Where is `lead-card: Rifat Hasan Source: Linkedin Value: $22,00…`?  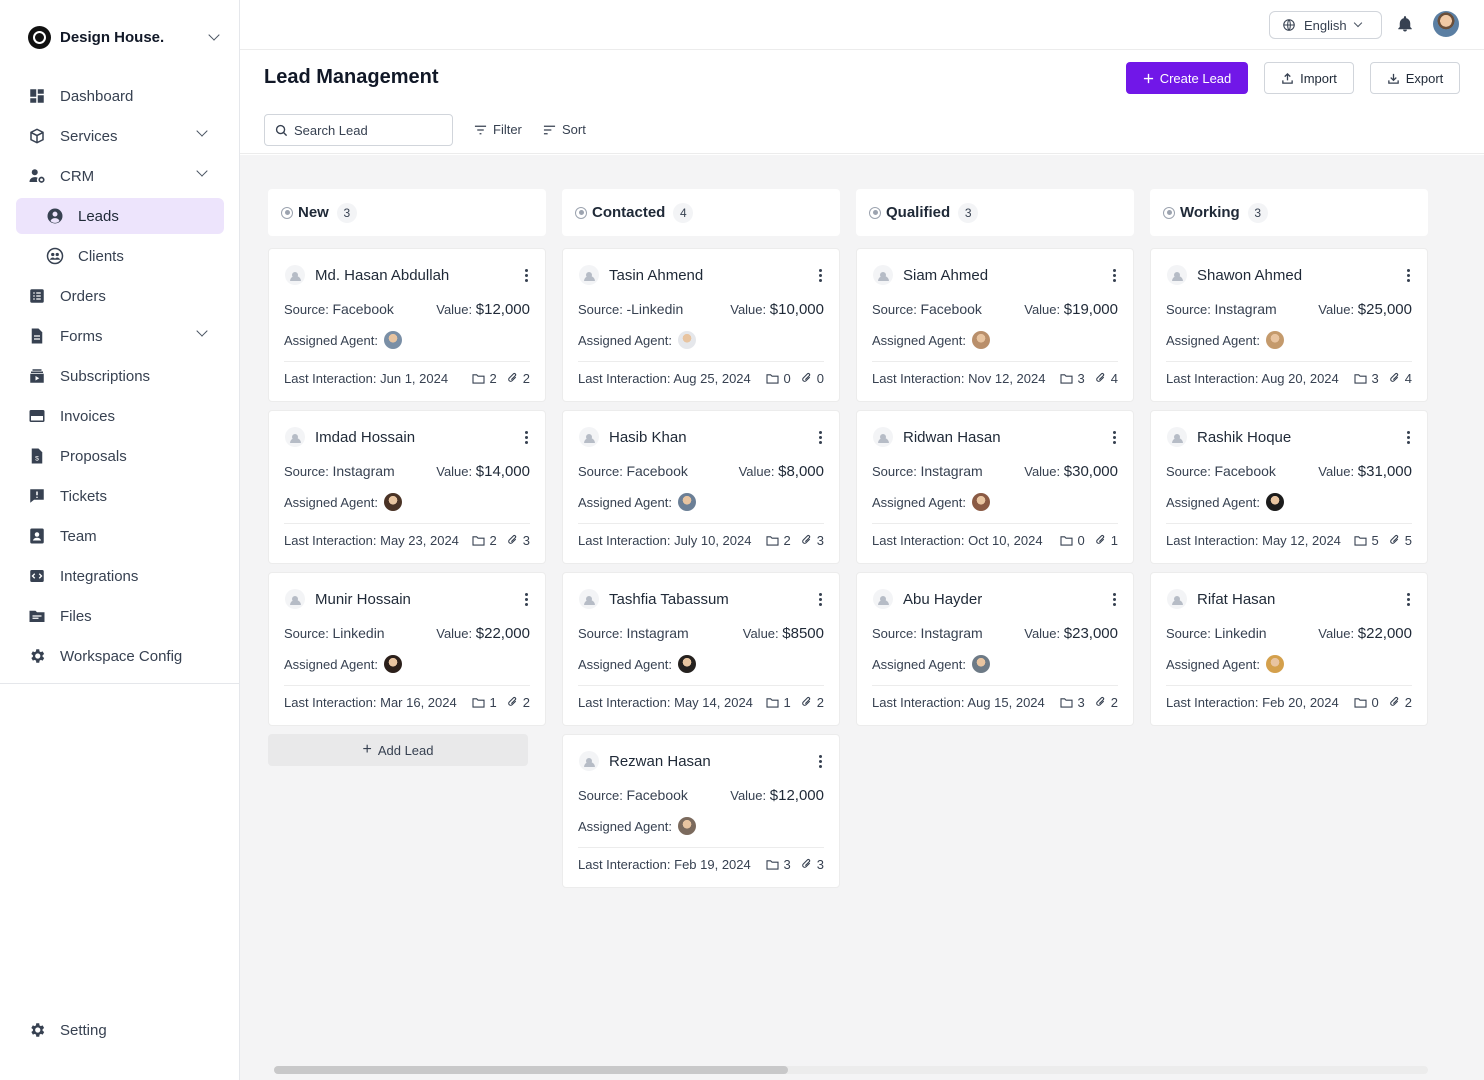 lead-card: Rifat Hasan Source: Linkedin Value: $22,00… is located at coordinates (1289, 649).